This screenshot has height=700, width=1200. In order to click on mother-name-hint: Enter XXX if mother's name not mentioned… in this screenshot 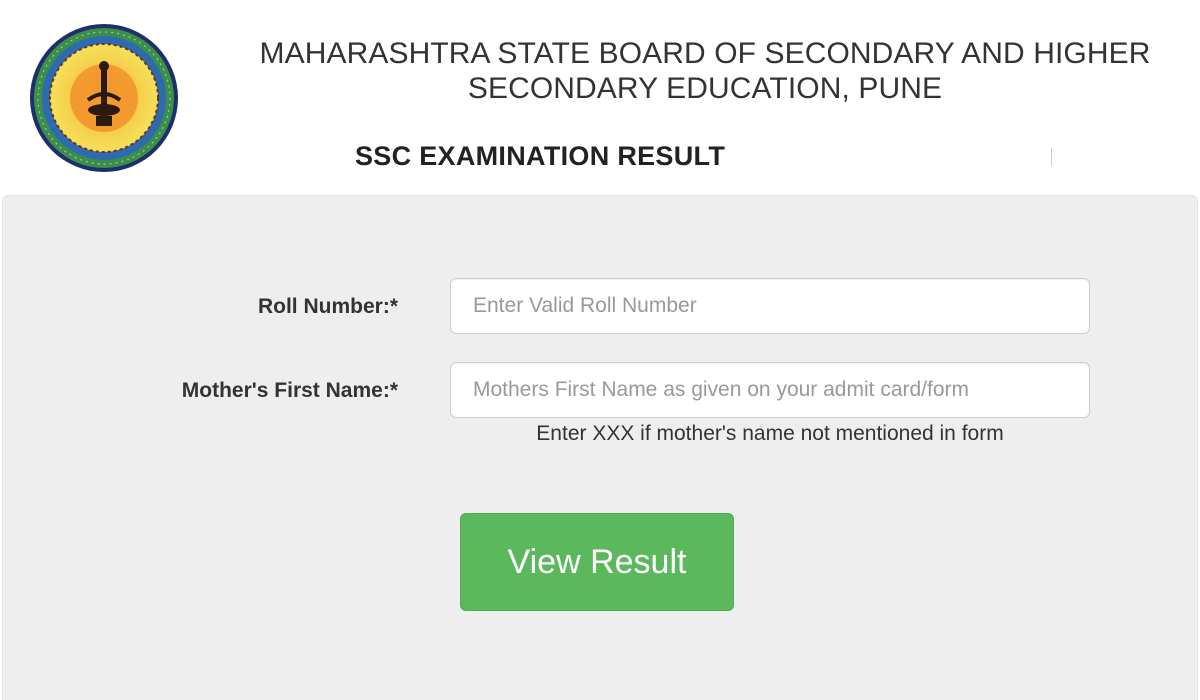, I will do `click(770, 433)`.